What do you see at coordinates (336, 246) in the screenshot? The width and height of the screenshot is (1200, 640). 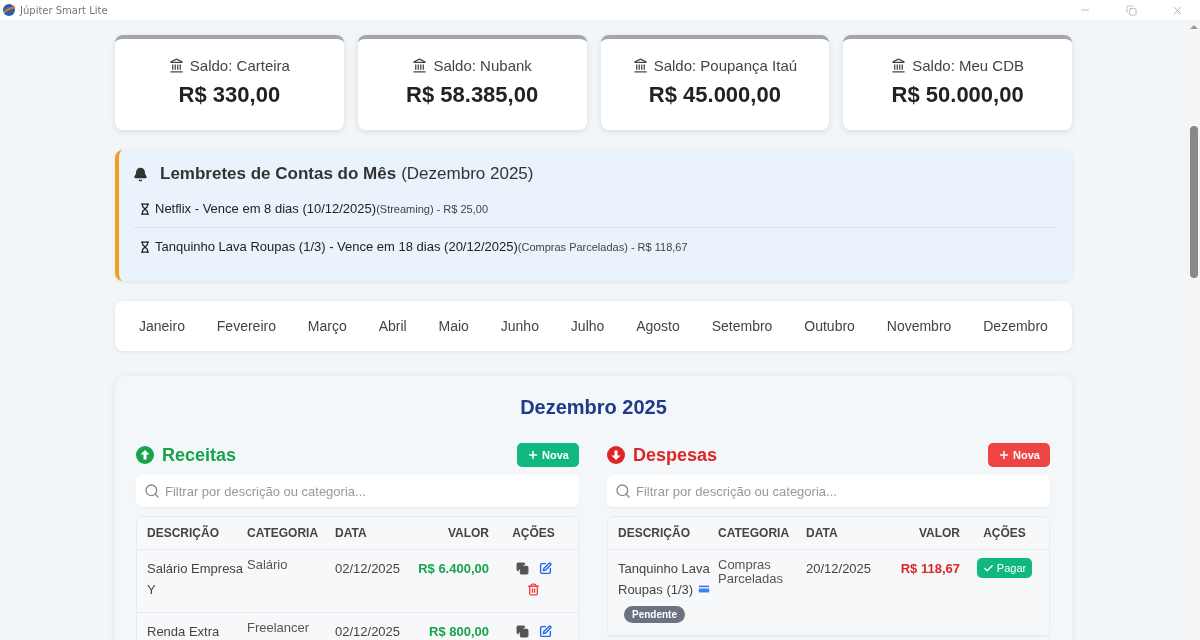 I see `reminder-text: Tanquinho Lava Roupas (1/3) - Vence em 18 dias (20/12/2025)` at bounding box center [336, 246].